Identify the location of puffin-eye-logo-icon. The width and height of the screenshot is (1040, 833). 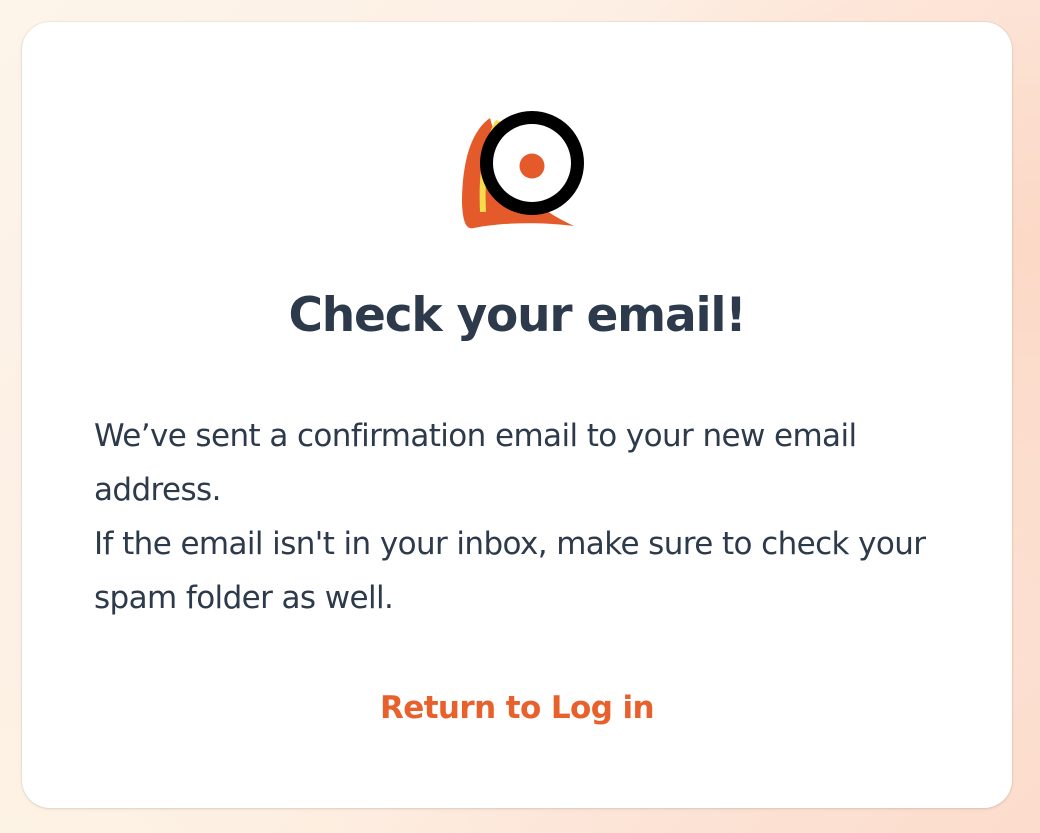
(523, 170).